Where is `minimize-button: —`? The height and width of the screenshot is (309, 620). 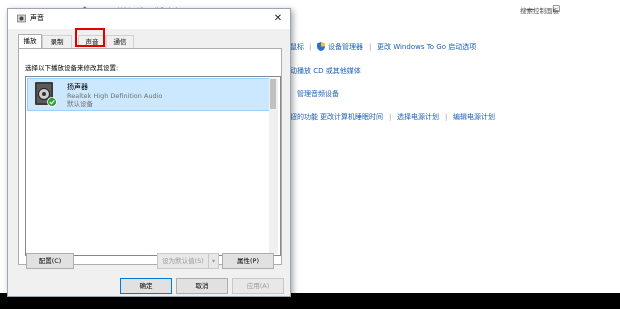 minimize-button: — is located at coordinates (530, 10).